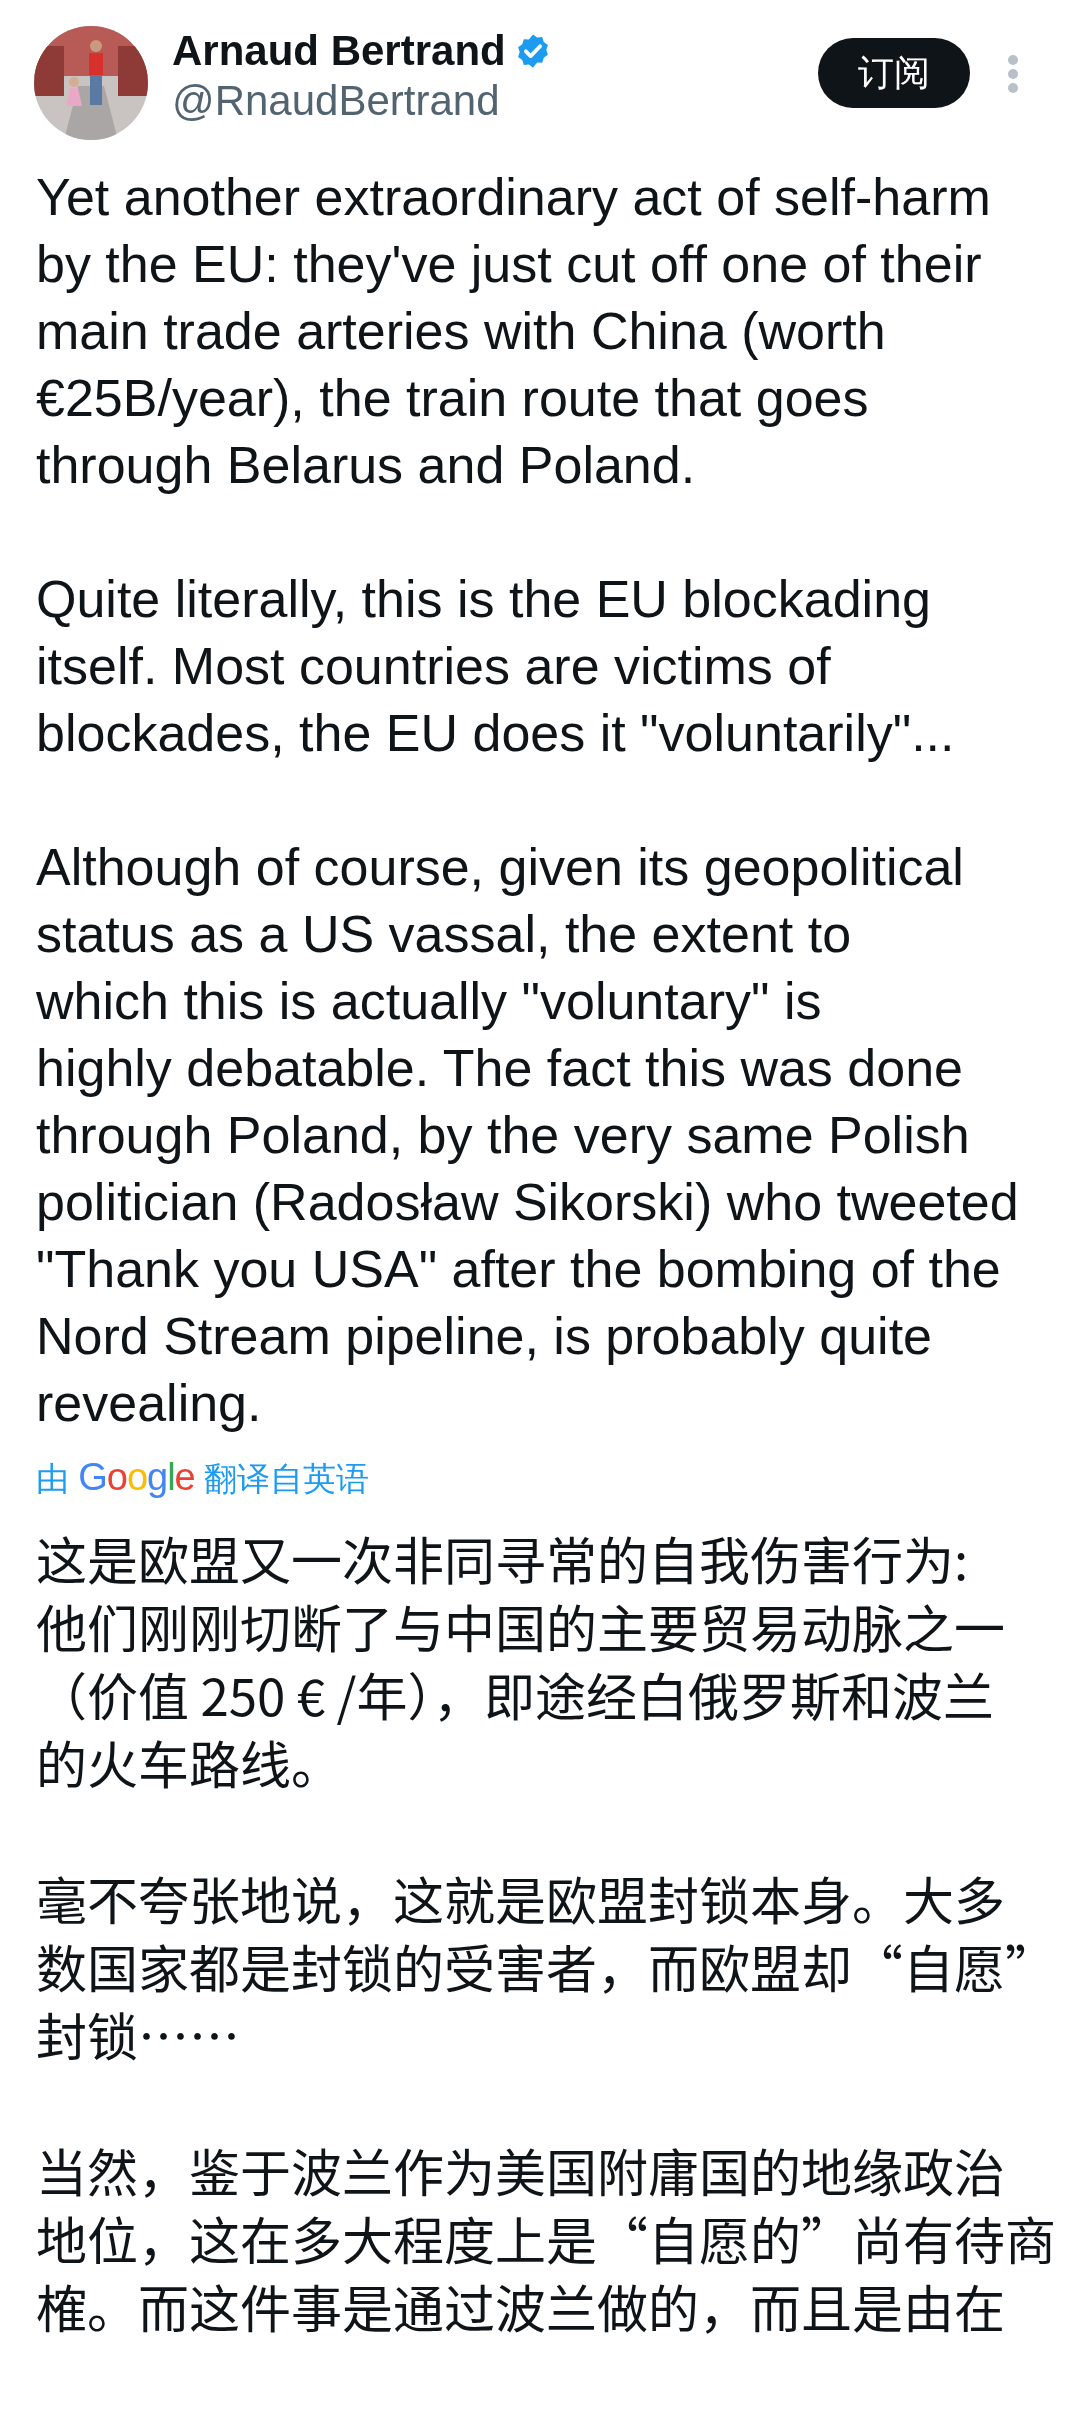 This screenshot has width=1080, height=2412. What do you see at coordinates (514, 331) in the screenshot?
I see `tweet-paragraph: Yet another extraordinary act of self-harm by the EU: they've just cut off one of their main trade arteries with China (worth €25B/year), the train route that goes through Belarus and Poland.` at bounding box center [514, 331].